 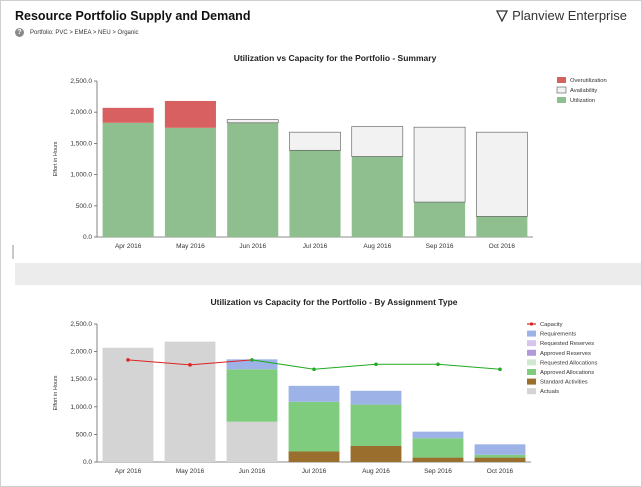 I want to click on planview-logo-icon, so click(x=502, y=15).